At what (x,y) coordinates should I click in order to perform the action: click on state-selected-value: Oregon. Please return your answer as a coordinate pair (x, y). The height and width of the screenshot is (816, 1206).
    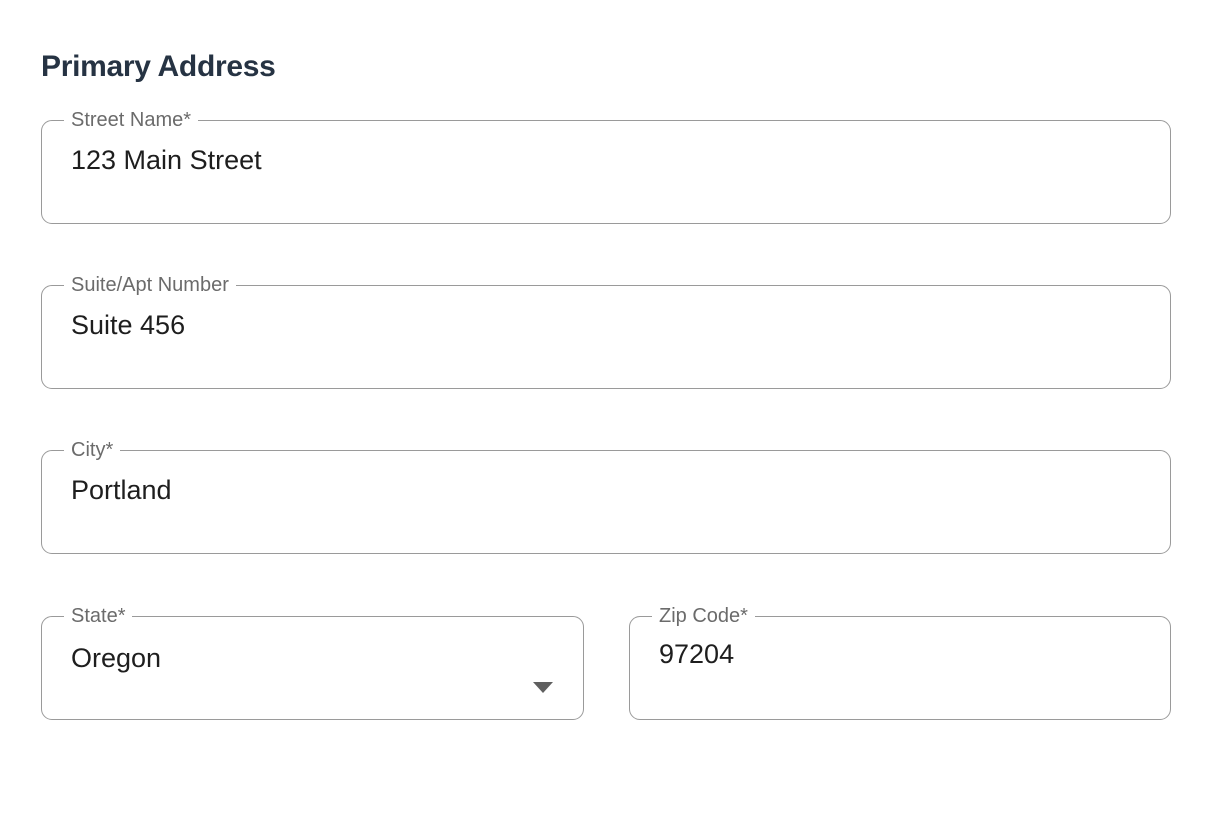
    Looking at the image, I should click on (327, 658).